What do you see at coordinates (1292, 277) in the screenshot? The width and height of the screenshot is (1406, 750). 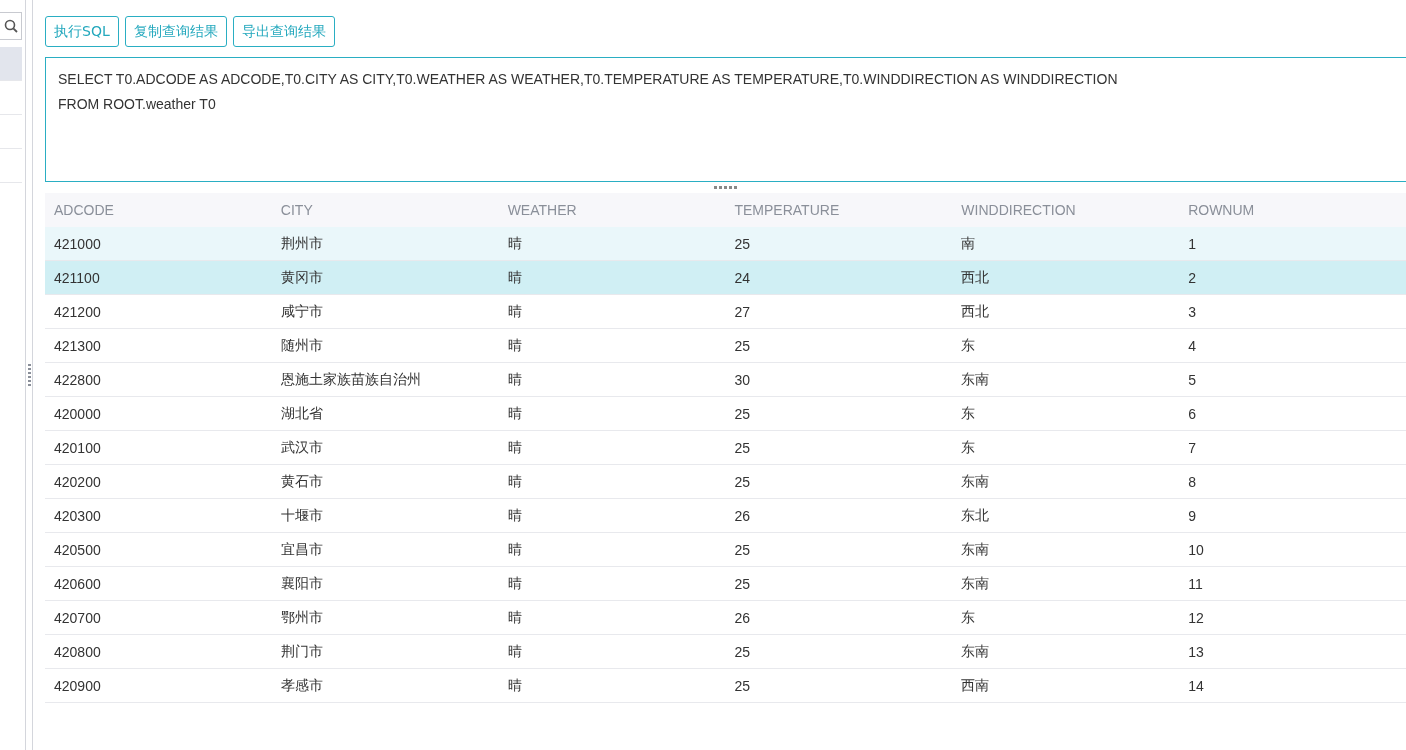 I see `table-cell: 2` at bounding box center [1292, 277].